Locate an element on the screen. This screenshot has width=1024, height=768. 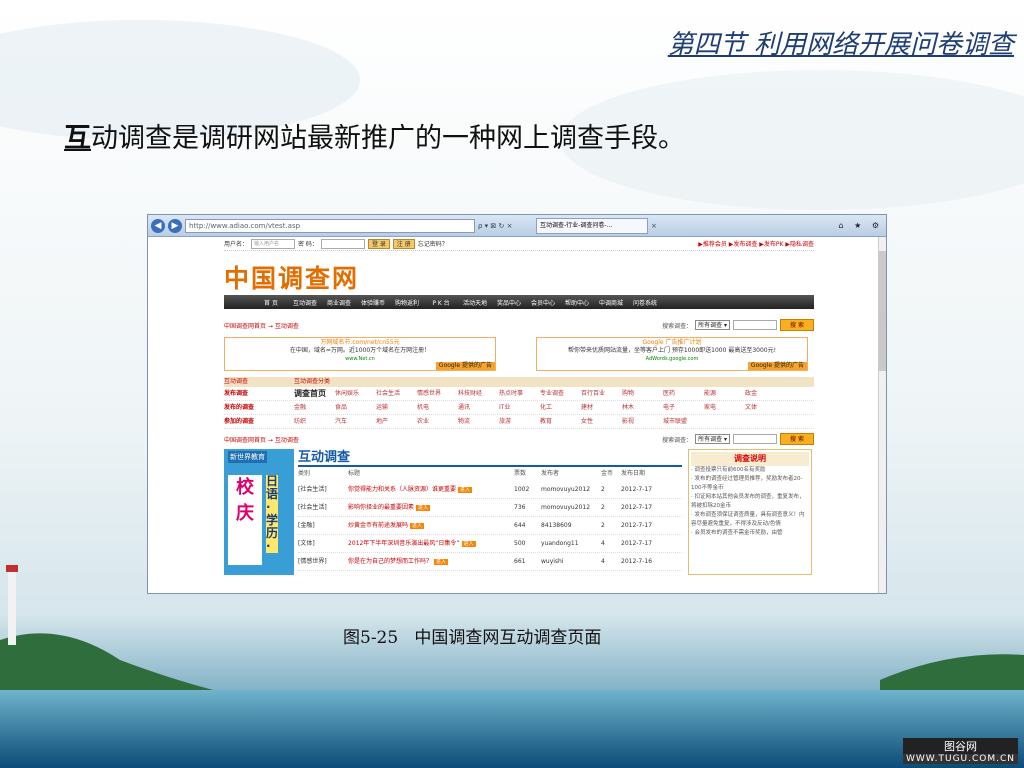
cell-category: [金融] is located at coordinates (323, 525).